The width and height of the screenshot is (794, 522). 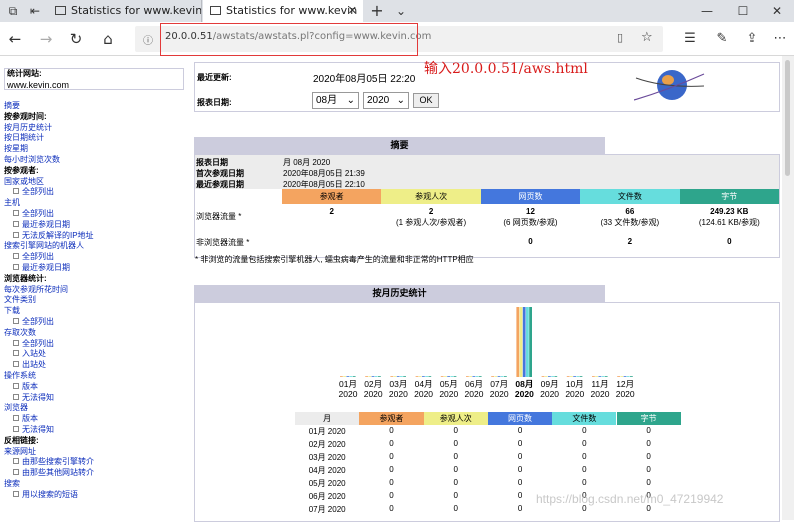 I want to click on maximize-icon: ☐, so click(x=743, y=11).